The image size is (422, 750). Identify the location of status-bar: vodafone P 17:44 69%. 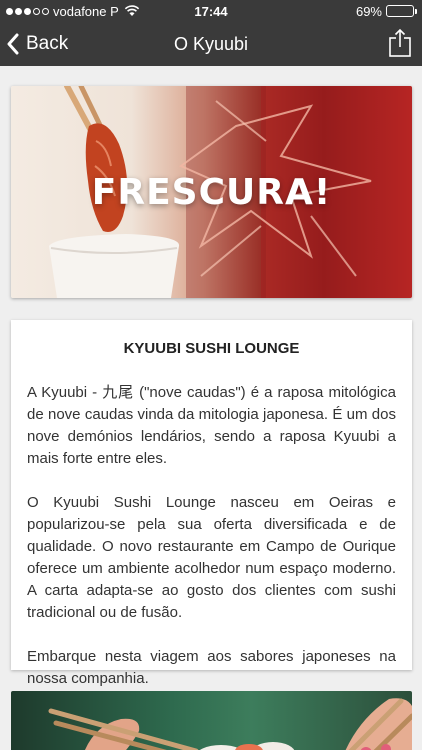
(211, 11).